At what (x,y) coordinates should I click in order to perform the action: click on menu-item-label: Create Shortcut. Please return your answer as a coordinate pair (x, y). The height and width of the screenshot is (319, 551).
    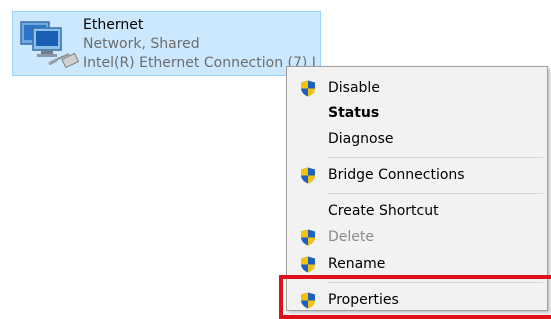
    Looking at the image, I should click on (383, 211).